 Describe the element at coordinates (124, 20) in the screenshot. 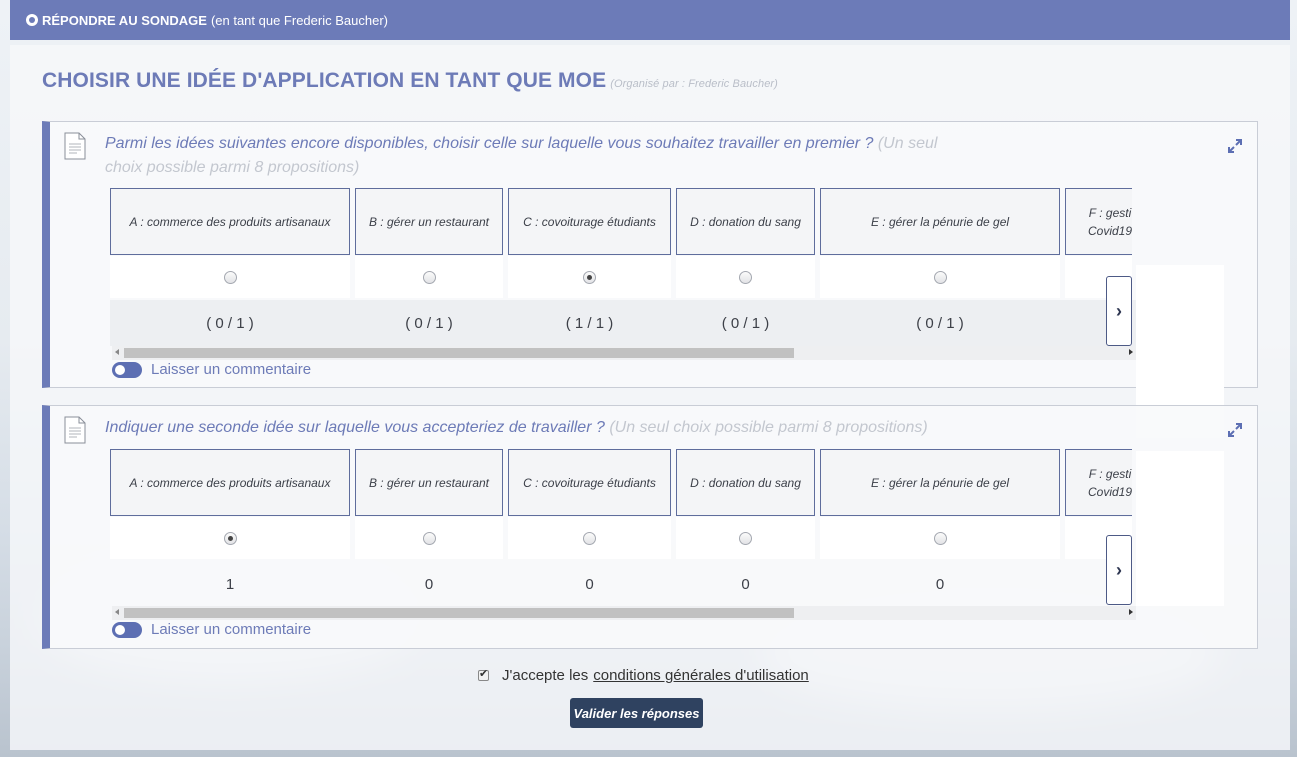

I see `header-title: RÉPONDRE AU SONDAGE` at that location.